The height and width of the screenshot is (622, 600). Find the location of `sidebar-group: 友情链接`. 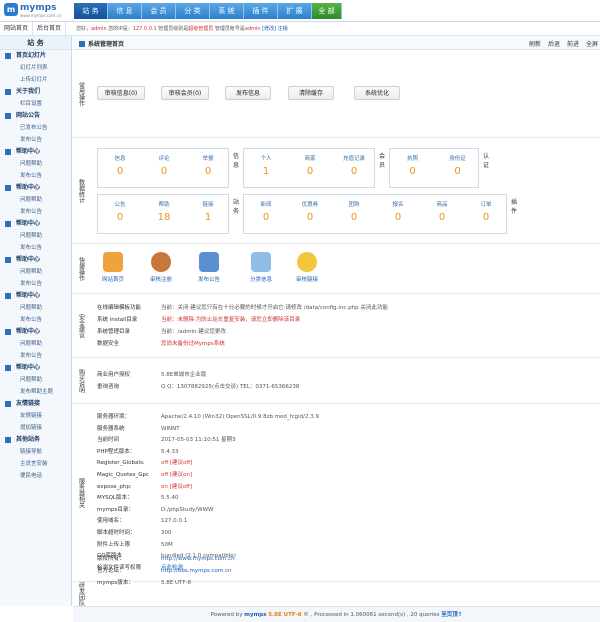

sidebar-group: 友情链接 is located at coordinates (35, 404).